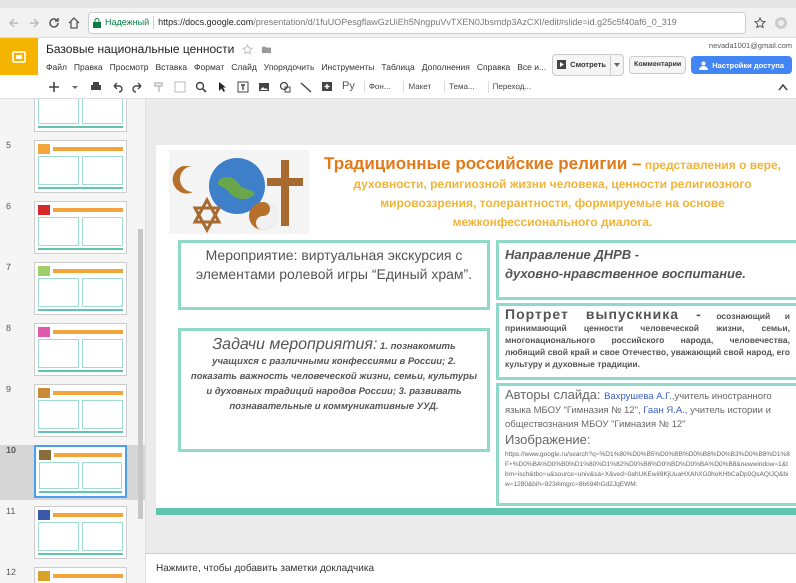 The image size is (796, 583). I want to click on secure-label: Надежный, so click(129, 23).